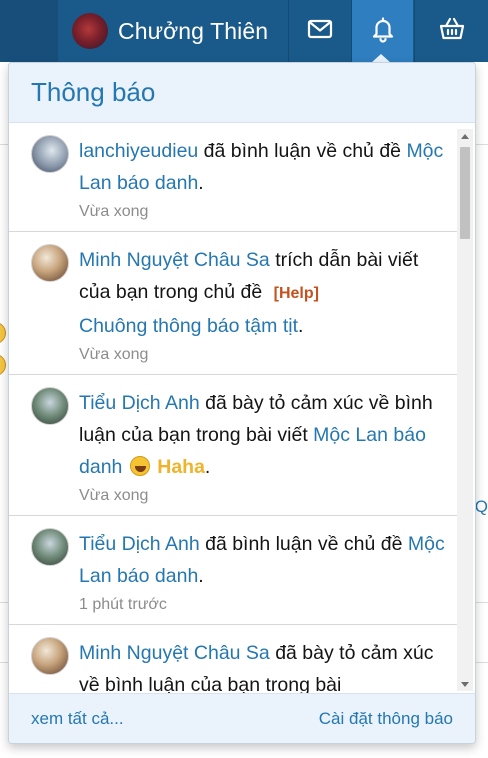 Image resolution: width=488 pixels, height=758 pixels. What do you see at coordinates (29, 31) in the screenshot?
I see `navbar-left-area` at bounding box center [29, 31].